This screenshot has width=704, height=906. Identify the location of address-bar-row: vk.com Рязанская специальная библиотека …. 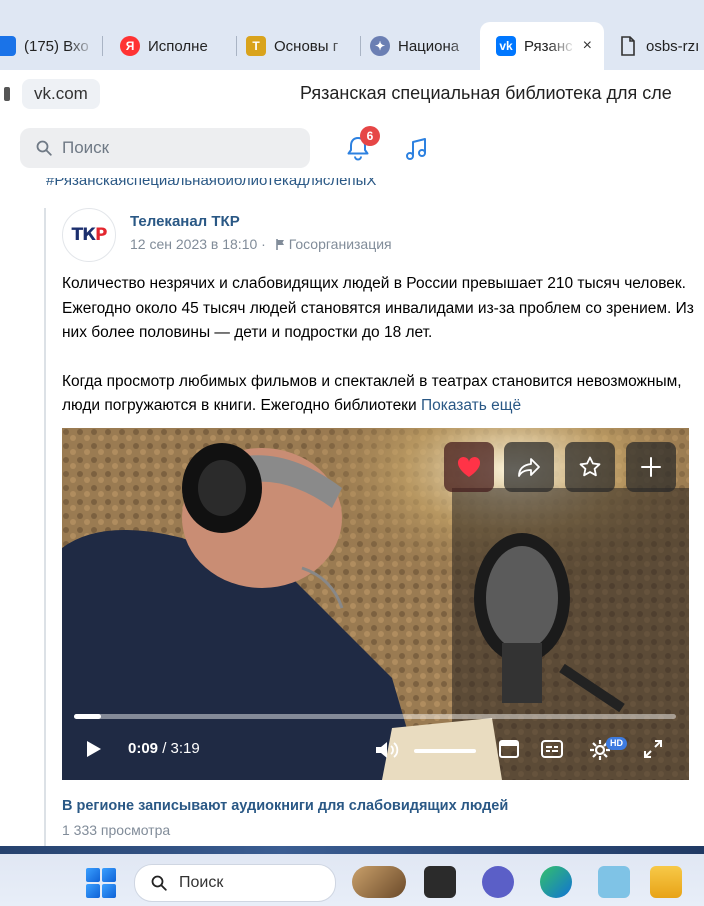
(352, 94).